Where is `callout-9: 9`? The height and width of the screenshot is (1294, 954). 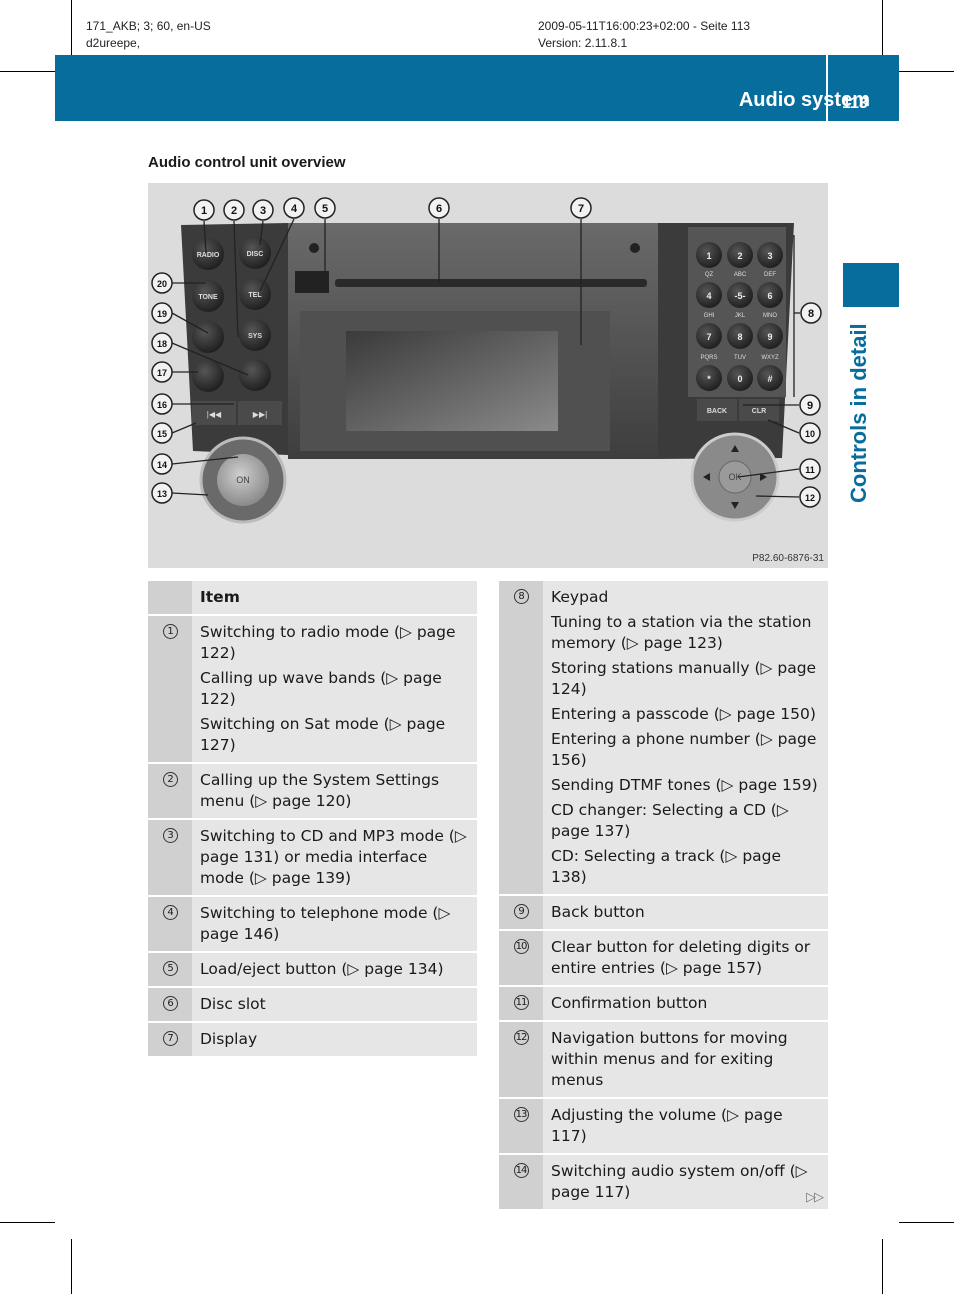
callout-9: 9 is located at coordinates (810, 406).